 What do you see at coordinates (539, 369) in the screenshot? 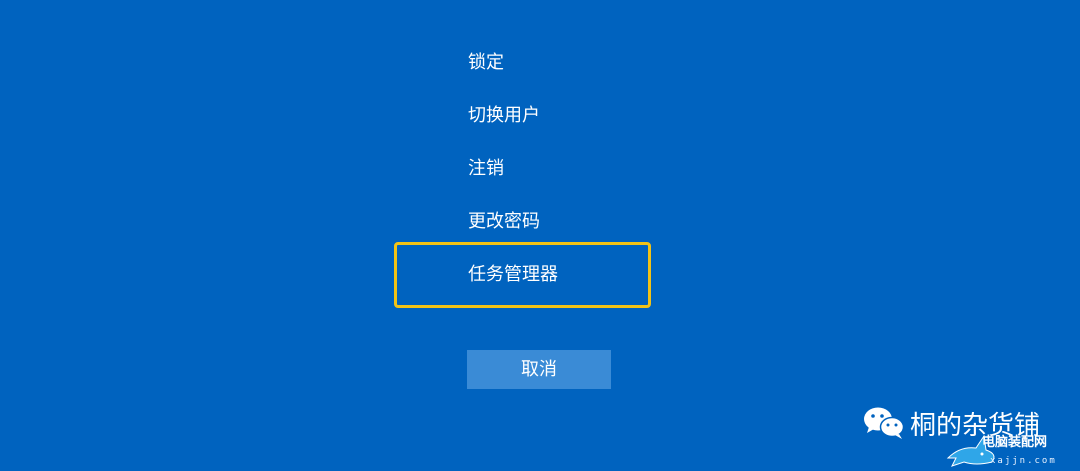
I see `cancel-button: 取消` at bounding box center [539, 369].